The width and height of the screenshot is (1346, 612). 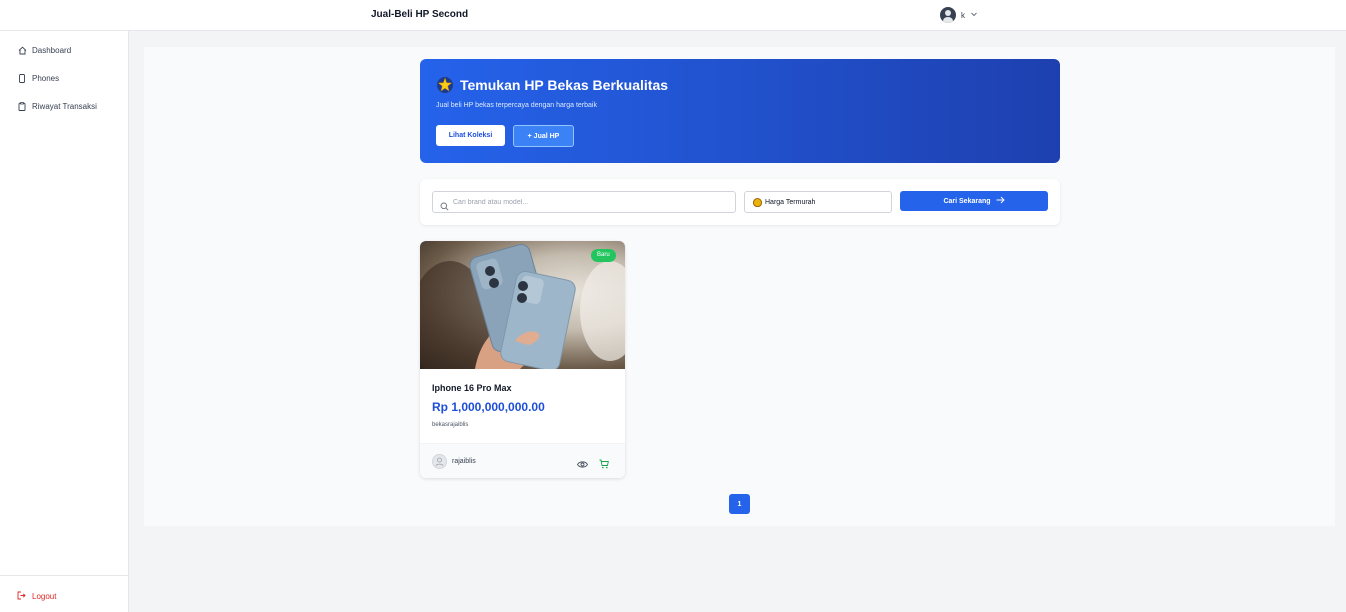 What do you see at coordinates (604, 465) in the screenshot?
I see `cart-icon` at bounding box center [604, 465].